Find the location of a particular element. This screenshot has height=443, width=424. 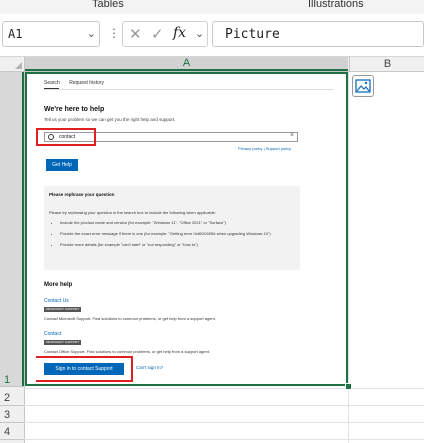

page-title: We're here to help is located at coordinates (74, 109).